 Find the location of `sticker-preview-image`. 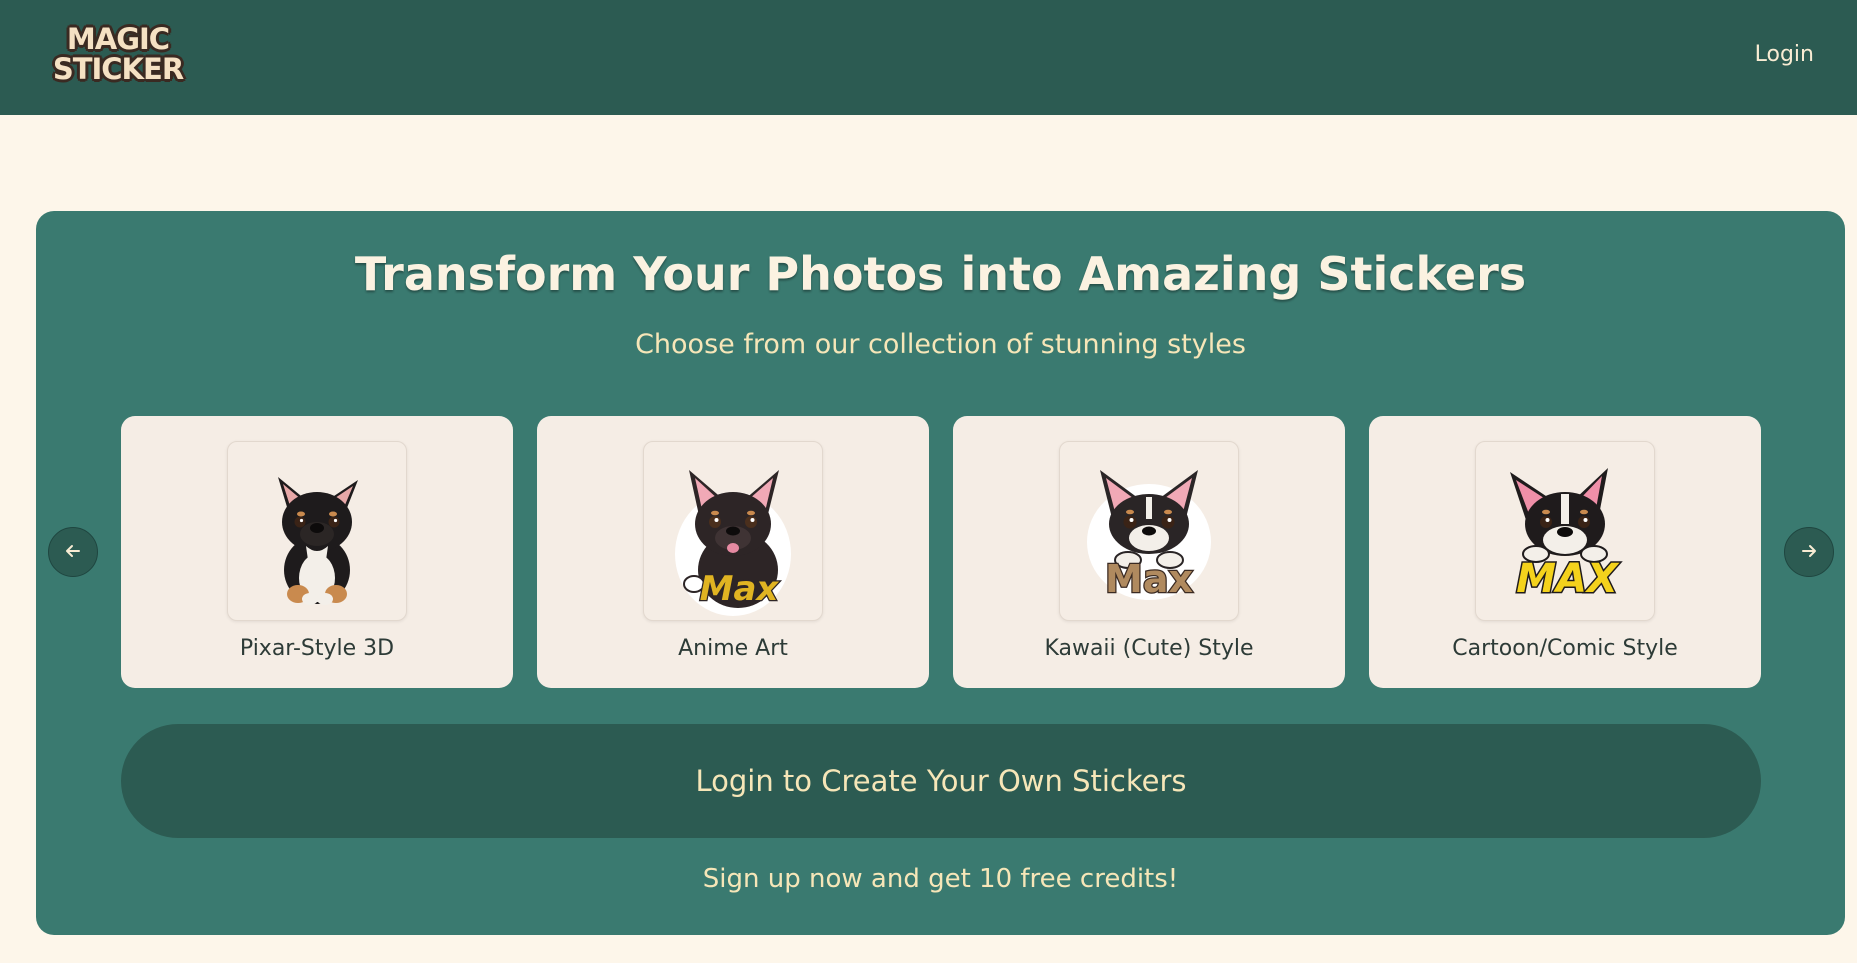

sticker-preview-image is located at coordinates (317, 531).